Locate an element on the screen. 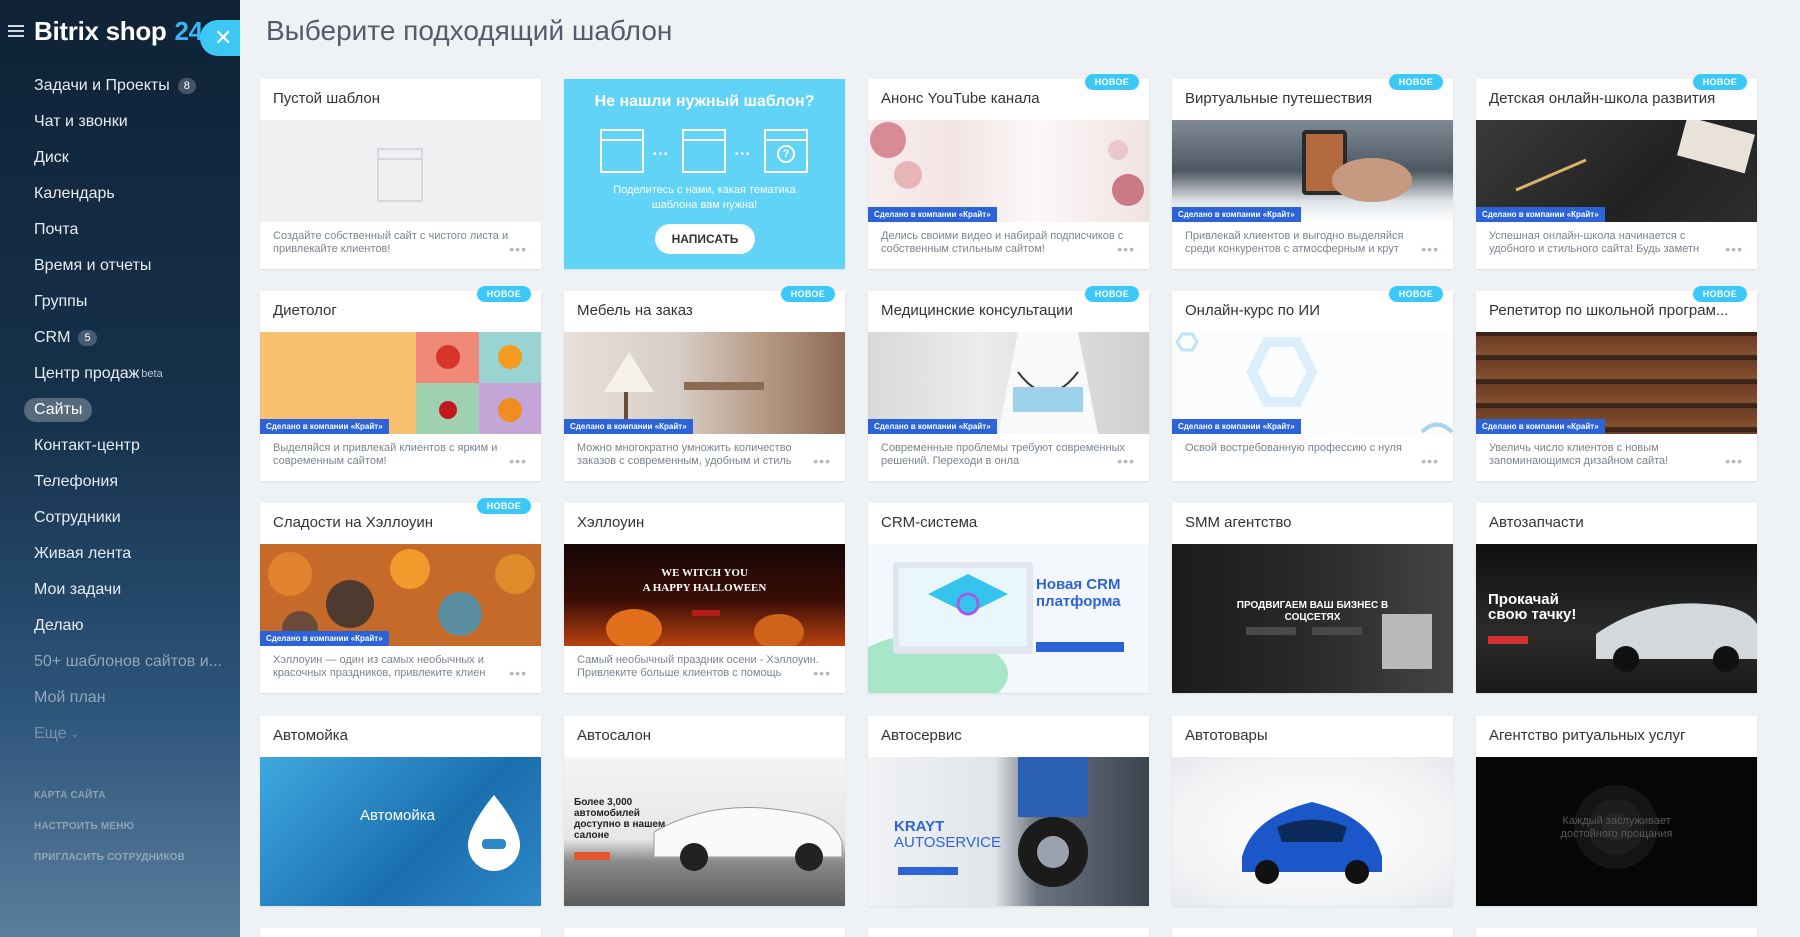  halloween-thumb-text: WE WITCH YOU A HAPPY HALLOWEEN is located at coordinates (704, 581).